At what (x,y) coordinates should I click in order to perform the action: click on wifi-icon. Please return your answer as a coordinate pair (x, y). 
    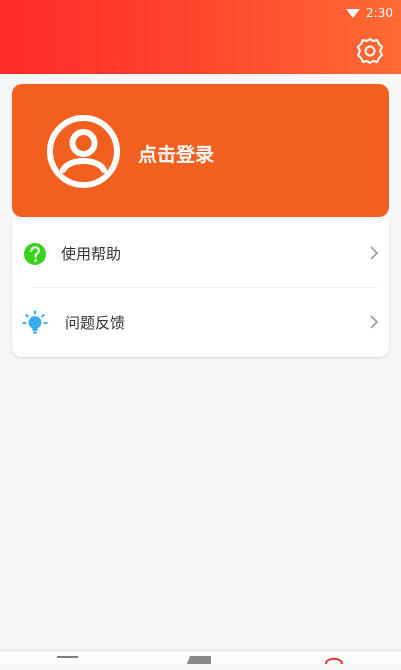
    Looking at the image, I should click on (353, 13).